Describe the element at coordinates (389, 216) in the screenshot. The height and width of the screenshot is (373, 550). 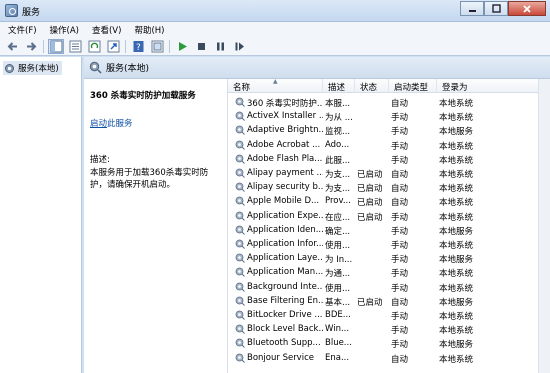
I see `service-row: Application Expe... 在应... 已启动 手动 本地系统` at that location.